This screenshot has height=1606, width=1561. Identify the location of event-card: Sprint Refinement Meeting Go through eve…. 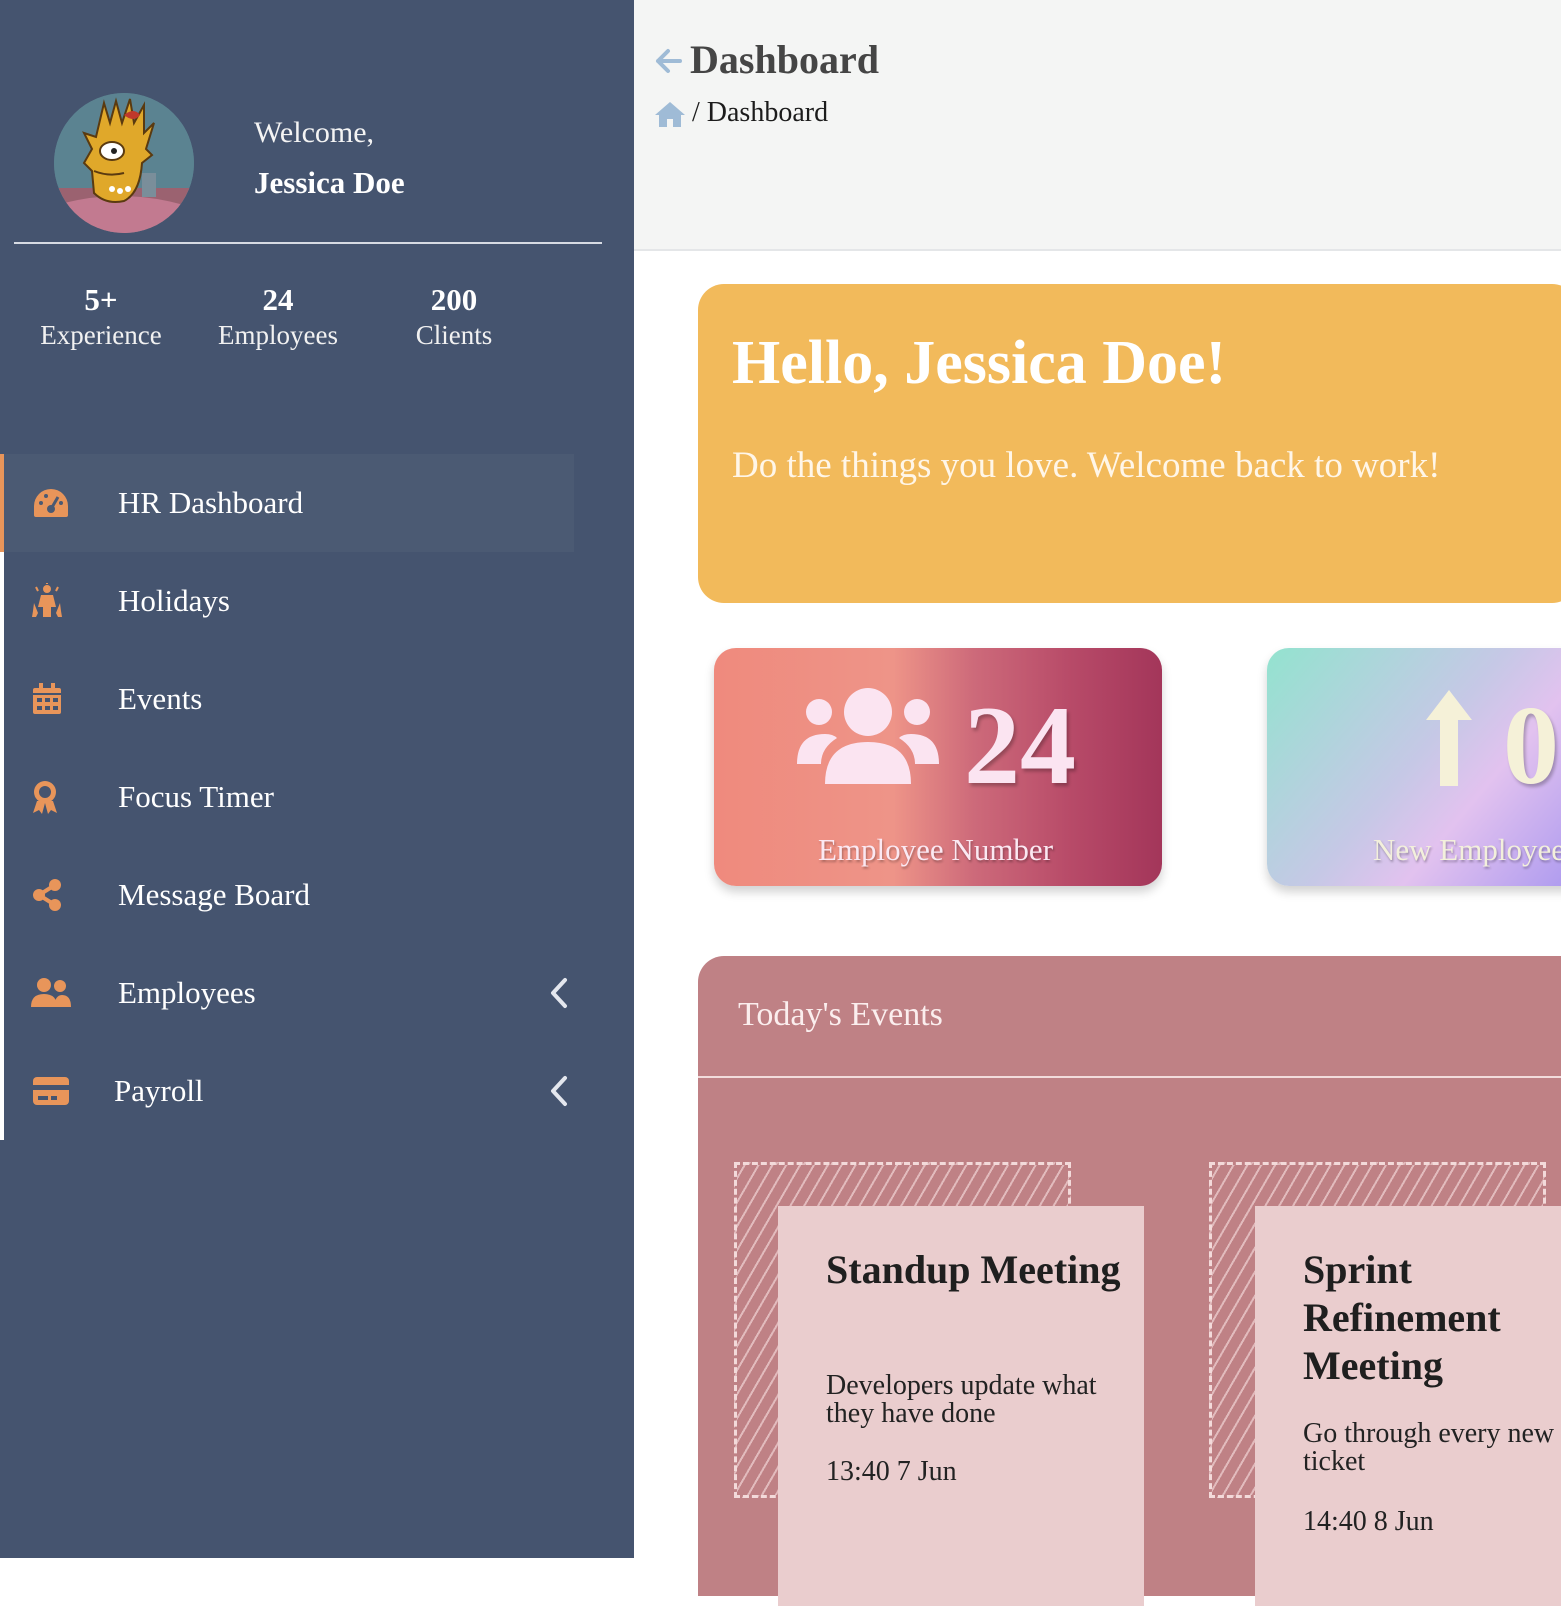
(1408, 1406).